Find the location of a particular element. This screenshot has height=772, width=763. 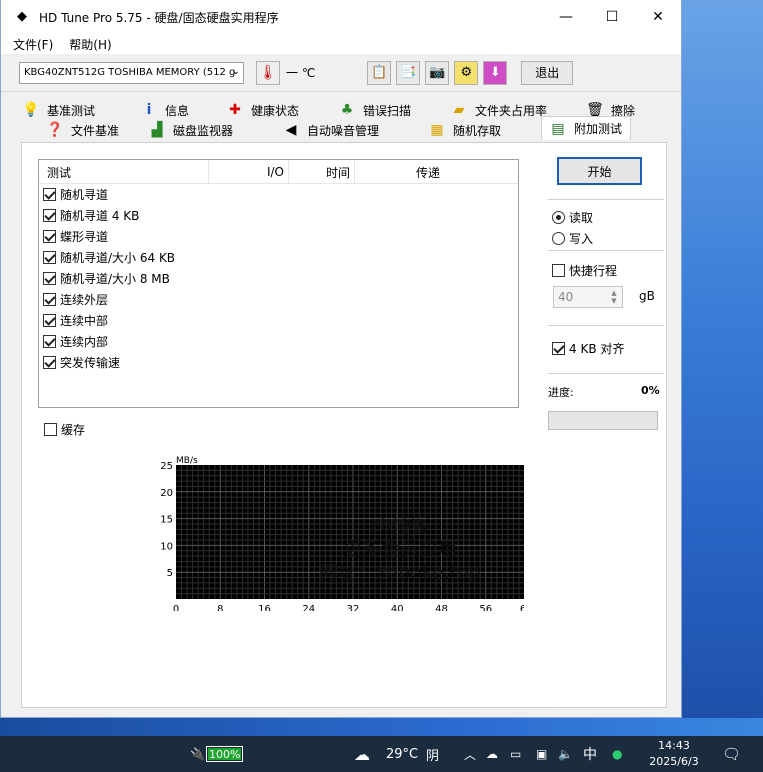

column-test: 测试 is located at coordinates (124, 172).